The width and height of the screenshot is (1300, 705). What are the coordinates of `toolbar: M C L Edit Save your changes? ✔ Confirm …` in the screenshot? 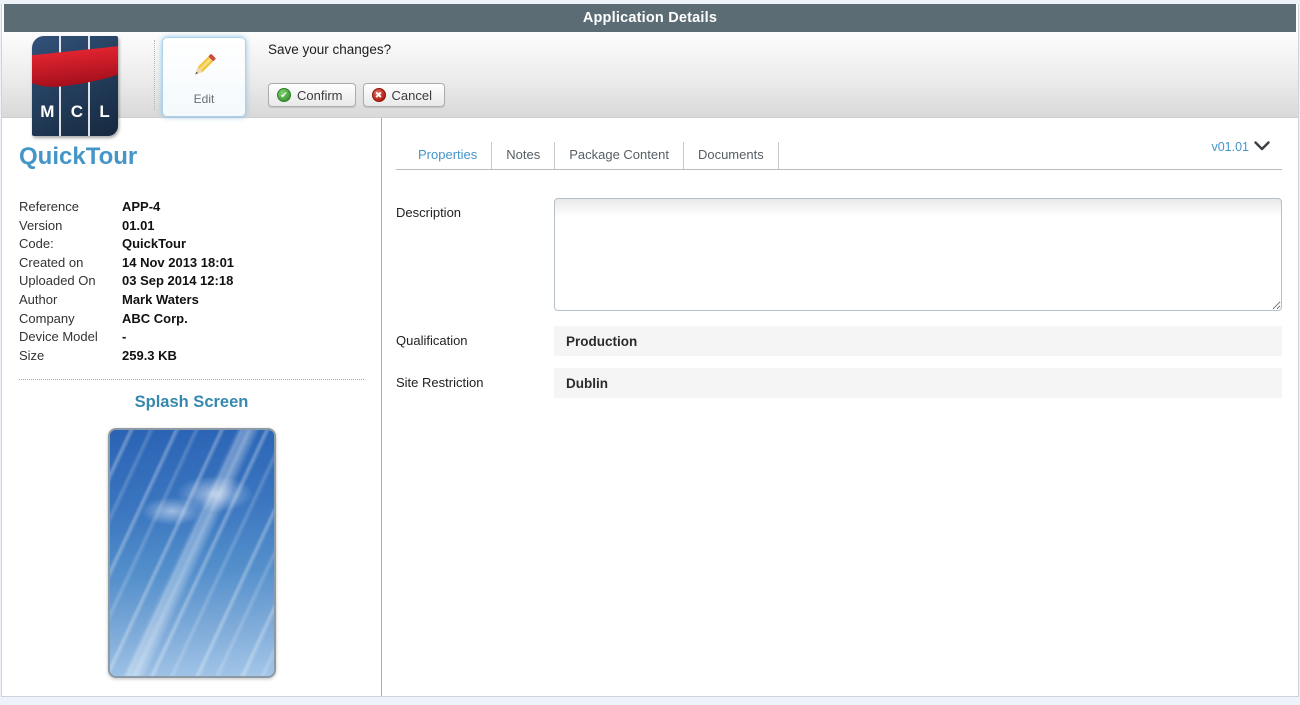 It's located at (650, 84).